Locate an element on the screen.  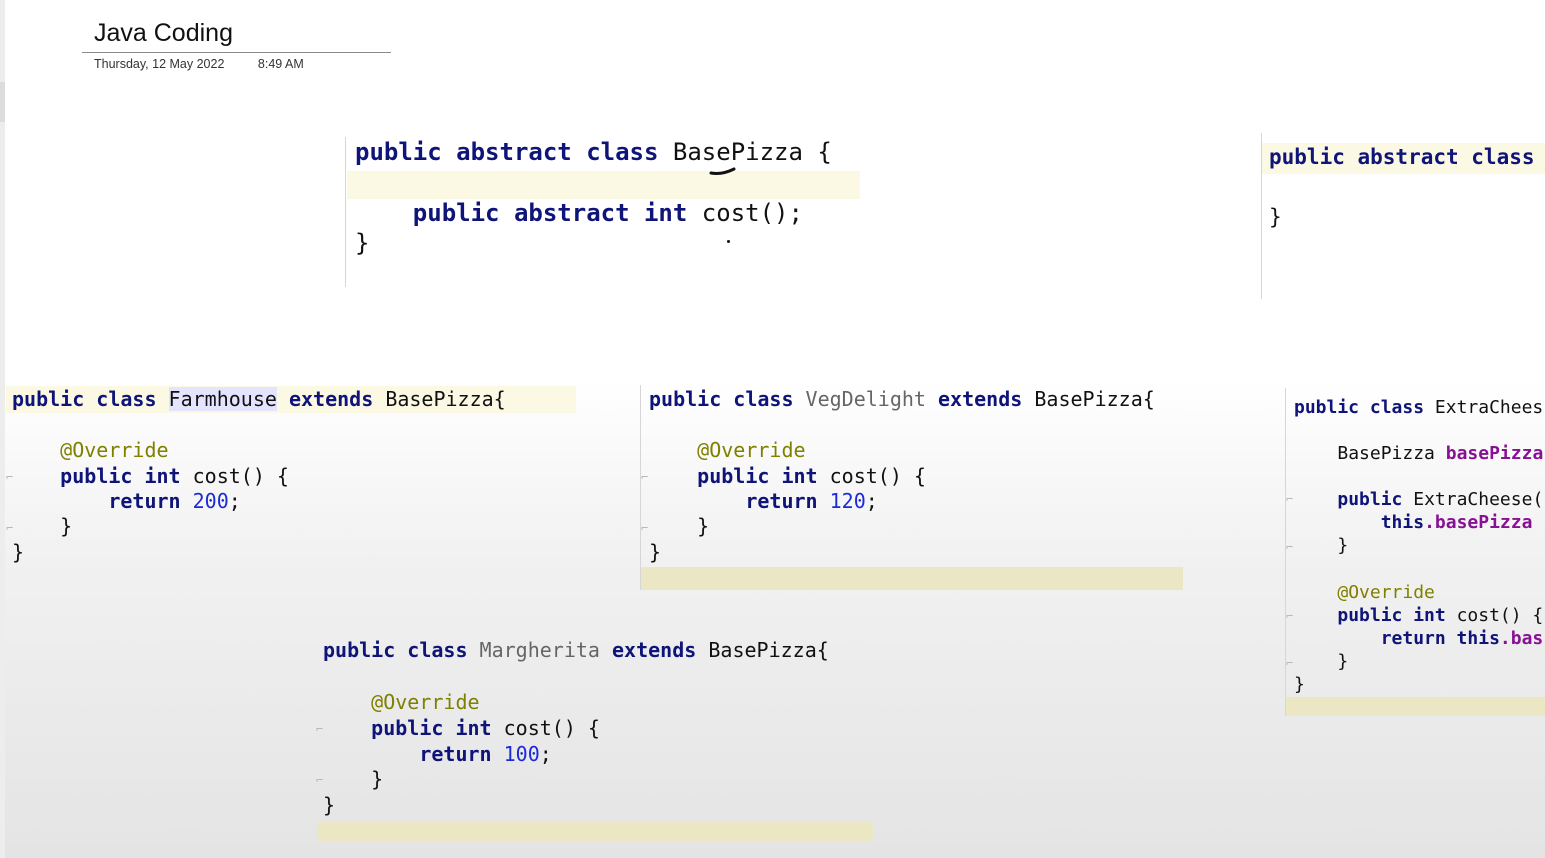
method-name: cost(); is located at coordinates (752, 213).